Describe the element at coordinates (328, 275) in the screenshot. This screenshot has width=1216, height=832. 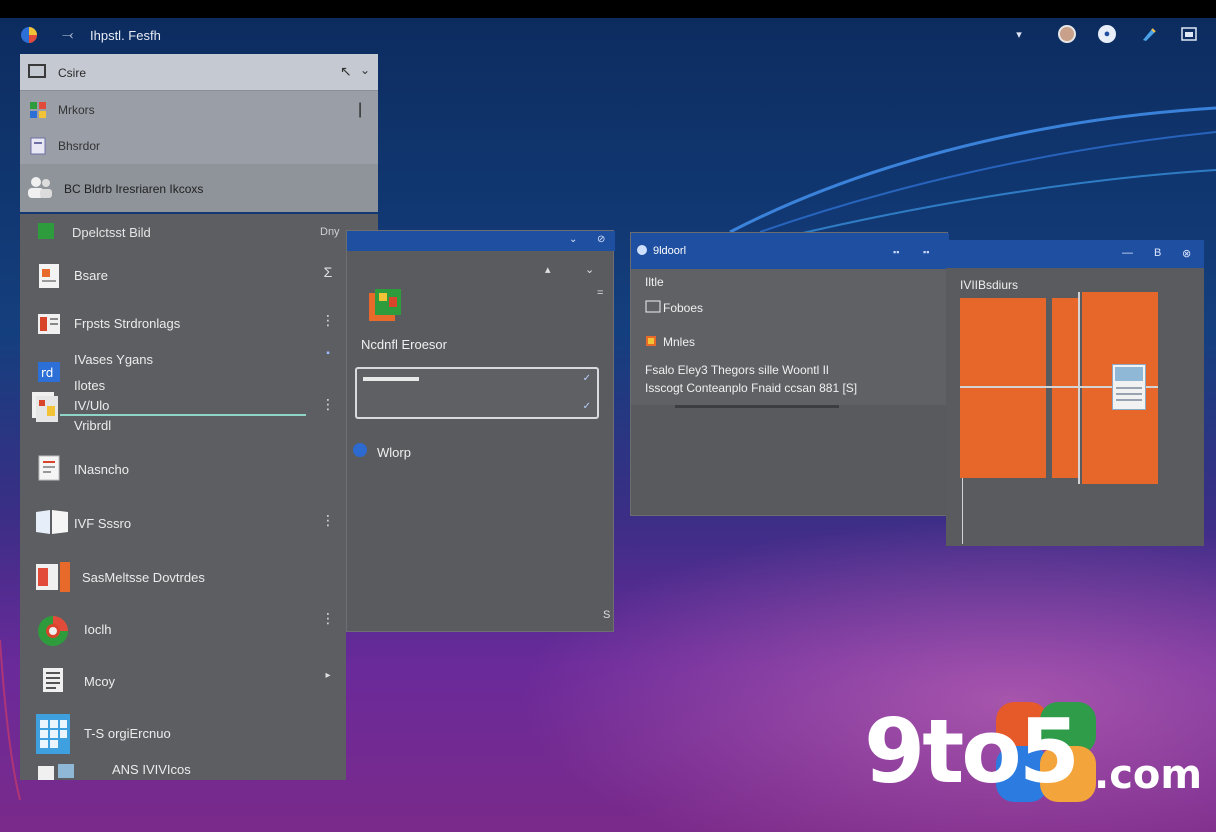
I see `more-icon: Σ` at that location.